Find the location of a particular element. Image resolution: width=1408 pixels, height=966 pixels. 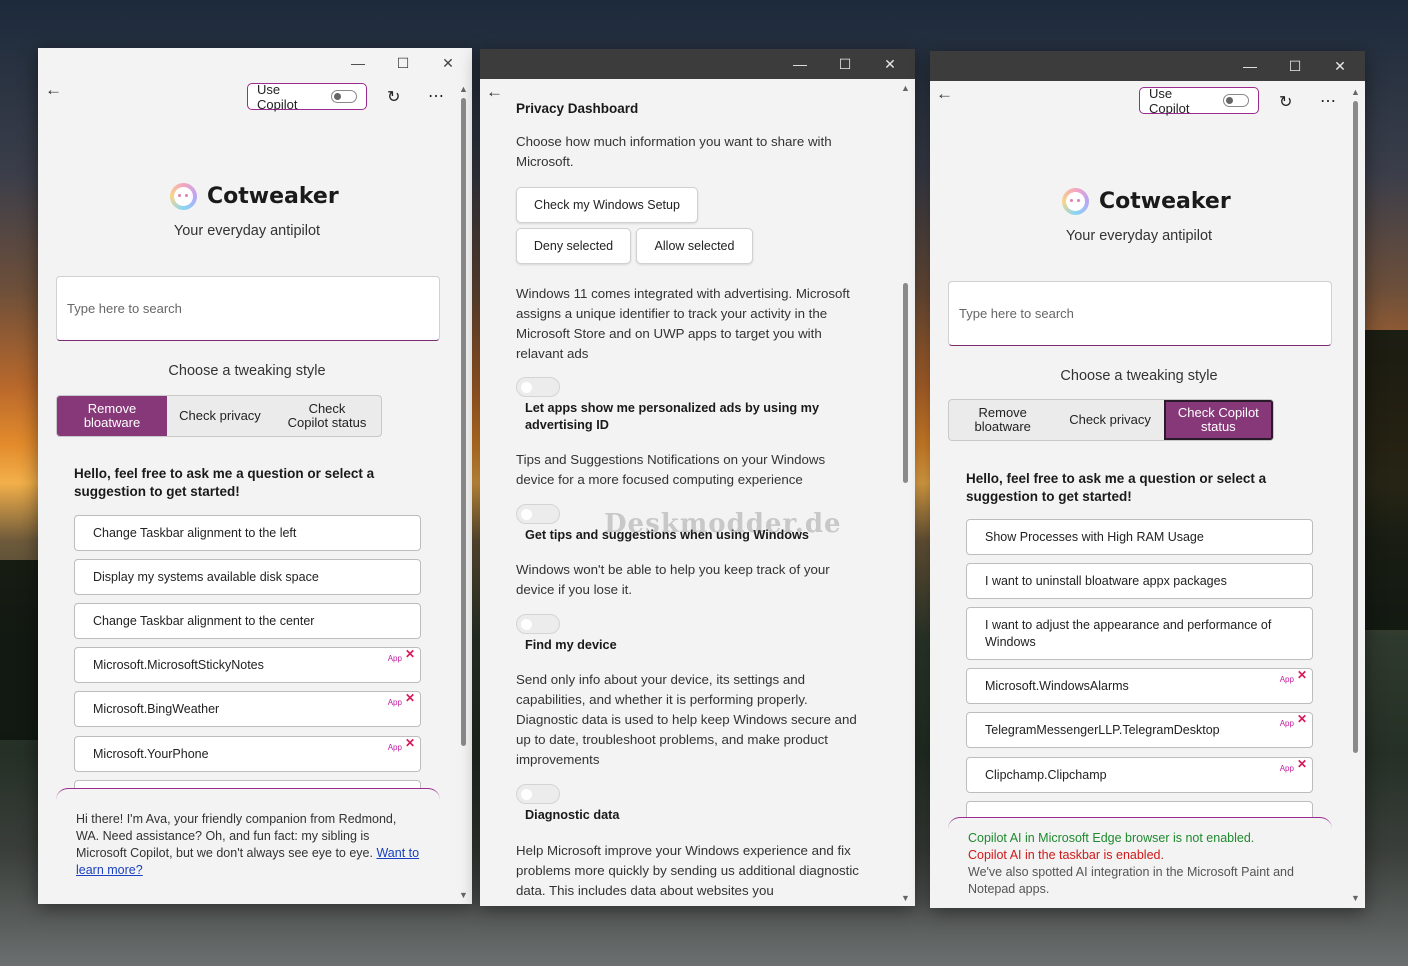

diagnostic-data-toggle is located at coordinates (538, 794).